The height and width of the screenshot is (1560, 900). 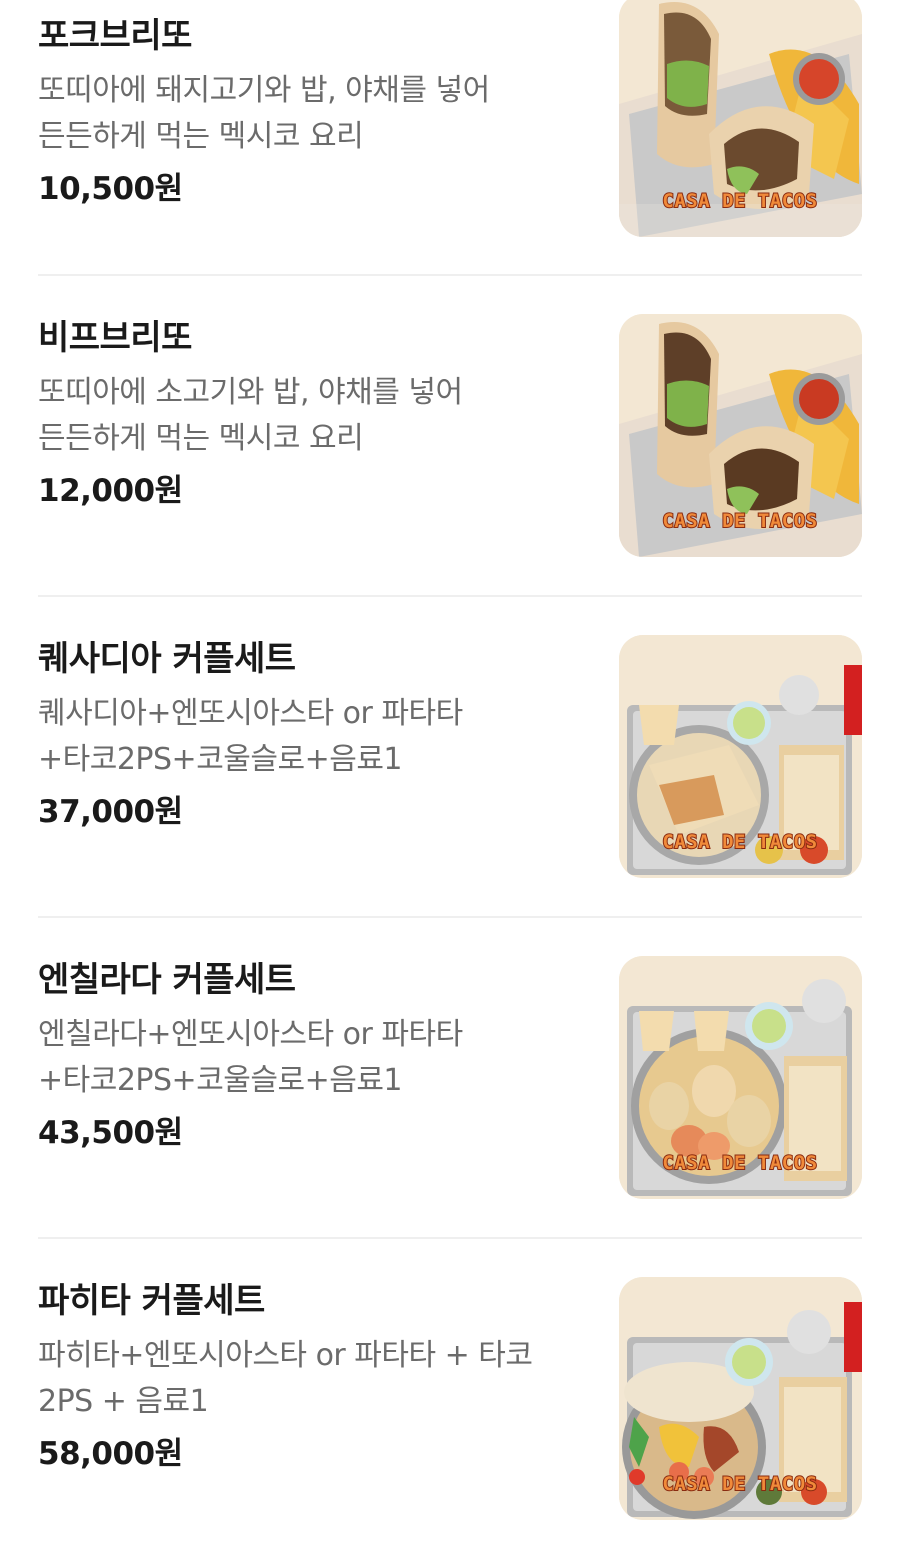 What do you see at coordinates (110, 812) in the screenshot?
I see `menu-item-price: 37,000원` at bounding box center [110, 812].